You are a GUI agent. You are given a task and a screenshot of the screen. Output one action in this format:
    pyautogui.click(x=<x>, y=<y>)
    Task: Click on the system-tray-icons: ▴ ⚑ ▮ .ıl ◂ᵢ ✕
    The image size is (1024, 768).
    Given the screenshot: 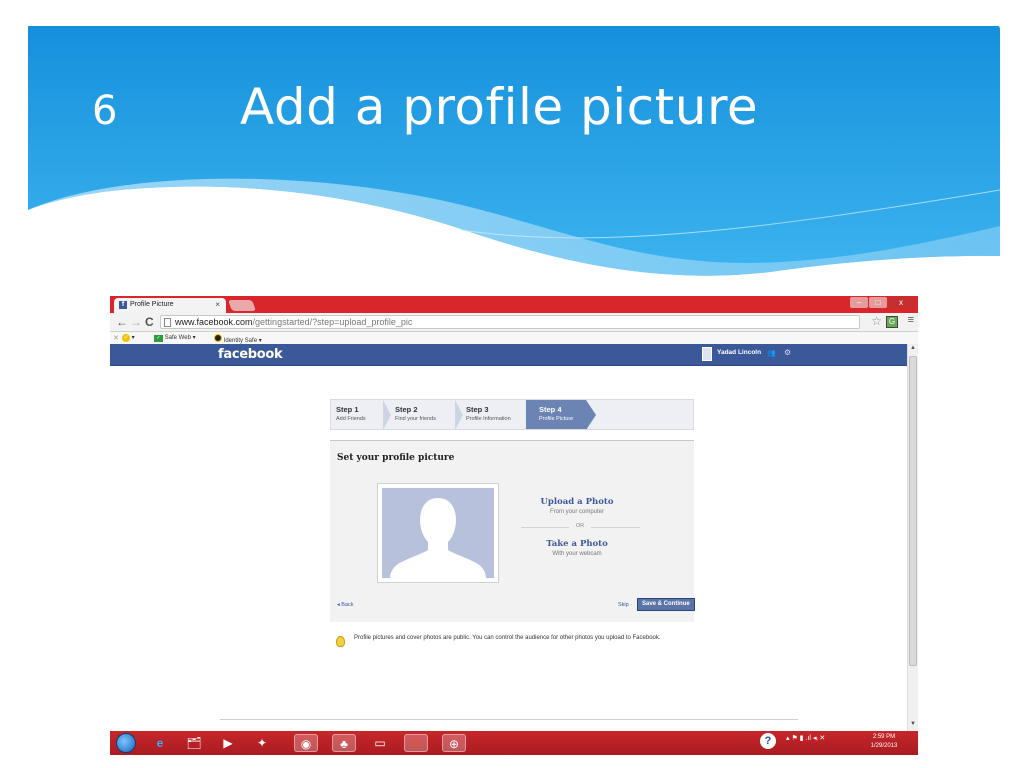 What is the action you would take?
    pyautogui.click(x=805, y=743)
    